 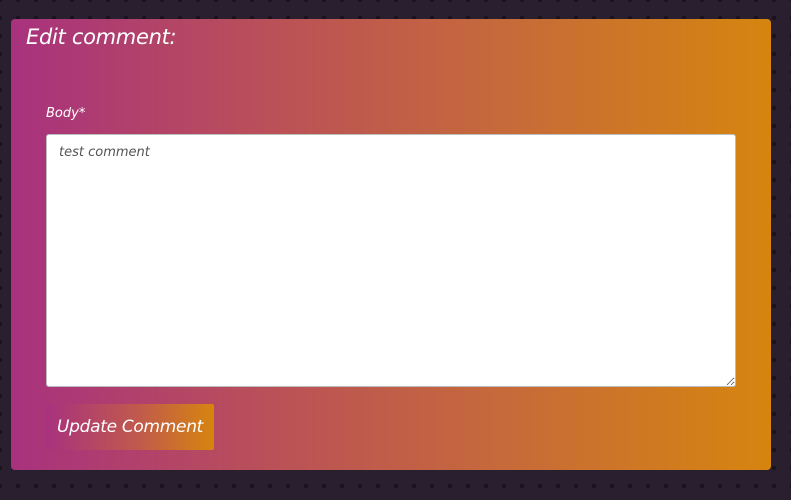 What do you see at coordinates (130, 427) in the screenshot?
I see `update-comment-button: Update Comment` at bounding box center [130, 427].